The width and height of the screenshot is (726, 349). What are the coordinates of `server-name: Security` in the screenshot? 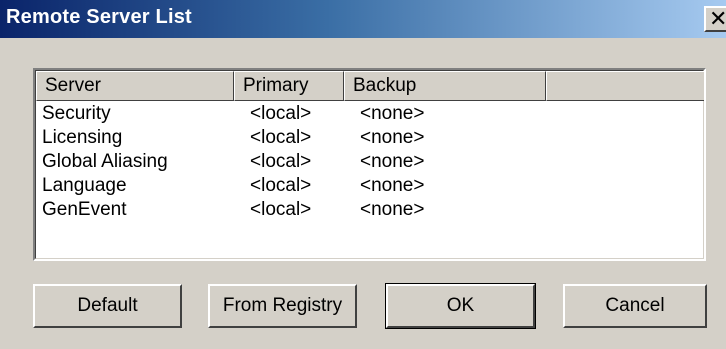 It's located at (76, 113).